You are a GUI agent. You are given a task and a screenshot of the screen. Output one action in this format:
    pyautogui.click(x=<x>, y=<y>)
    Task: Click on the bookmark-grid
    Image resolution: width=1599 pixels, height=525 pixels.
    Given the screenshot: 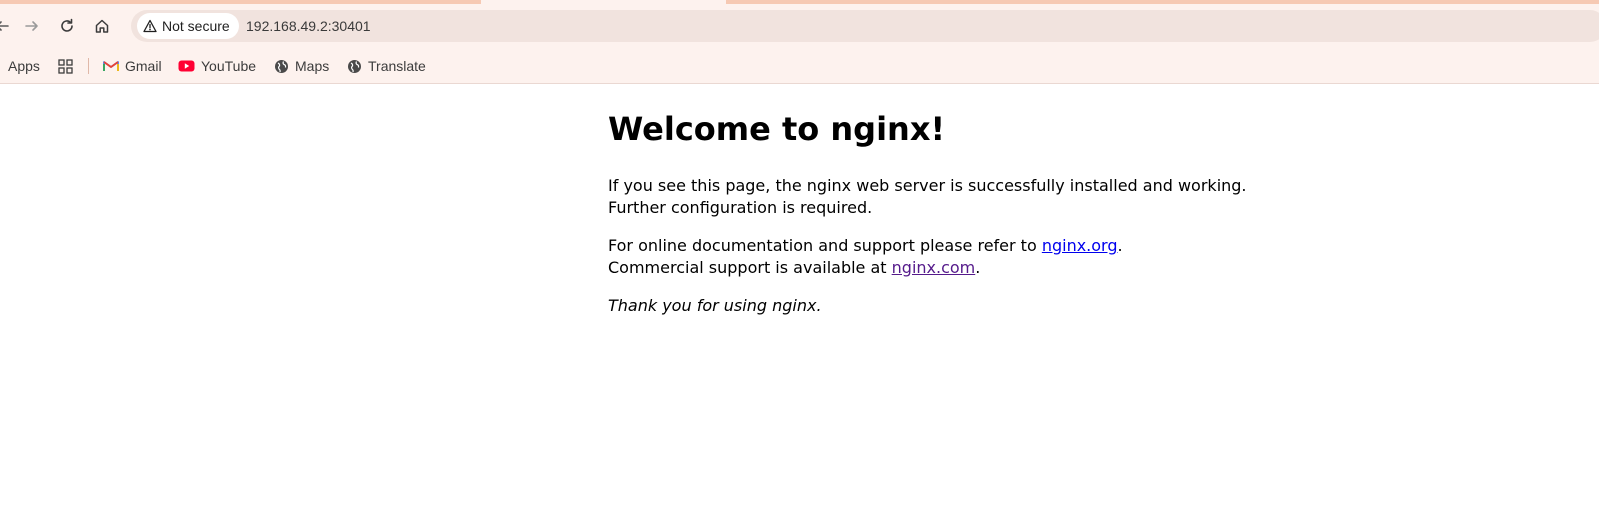 What is the action you would take?
    pyautogui.click(x=65, y=66)
    